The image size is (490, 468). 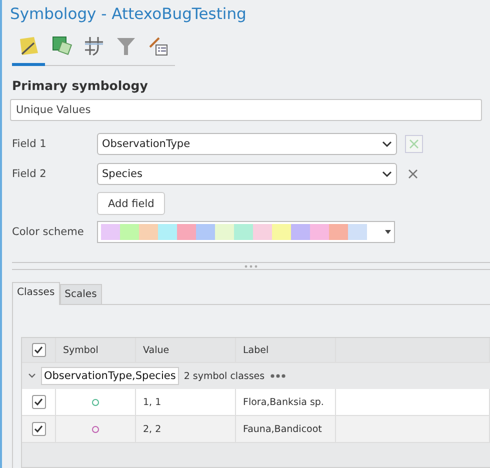 I want to click on table-cell: 2, 2, so click(x=186, y=429).